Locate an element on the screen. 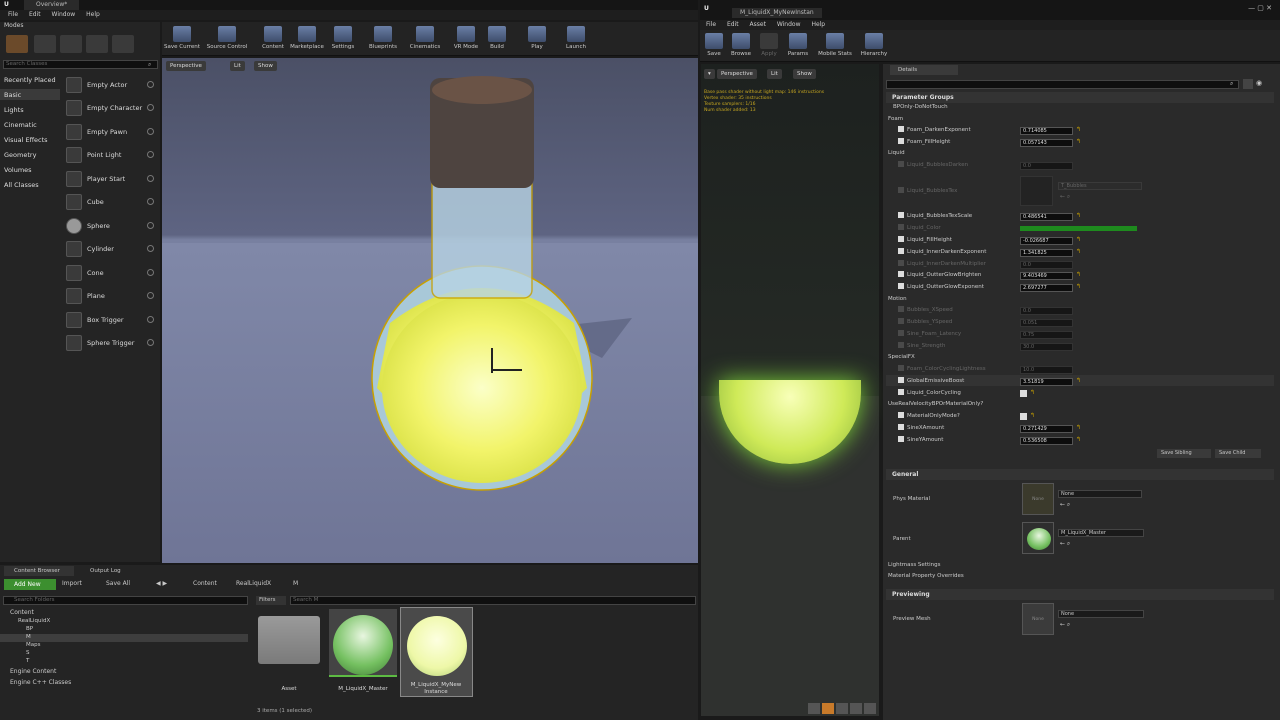  value-bubbles-xspeed: 0.0 is located at coordinates (1046, 311).